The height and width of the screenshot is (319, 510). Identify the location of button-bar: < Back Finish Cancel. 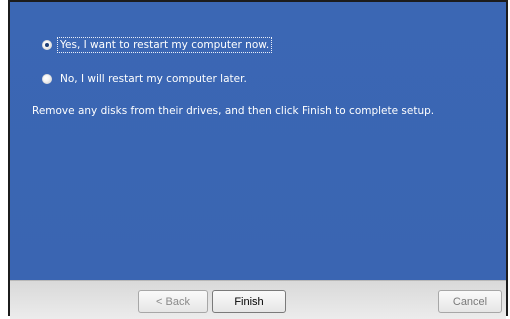
(258, 299).